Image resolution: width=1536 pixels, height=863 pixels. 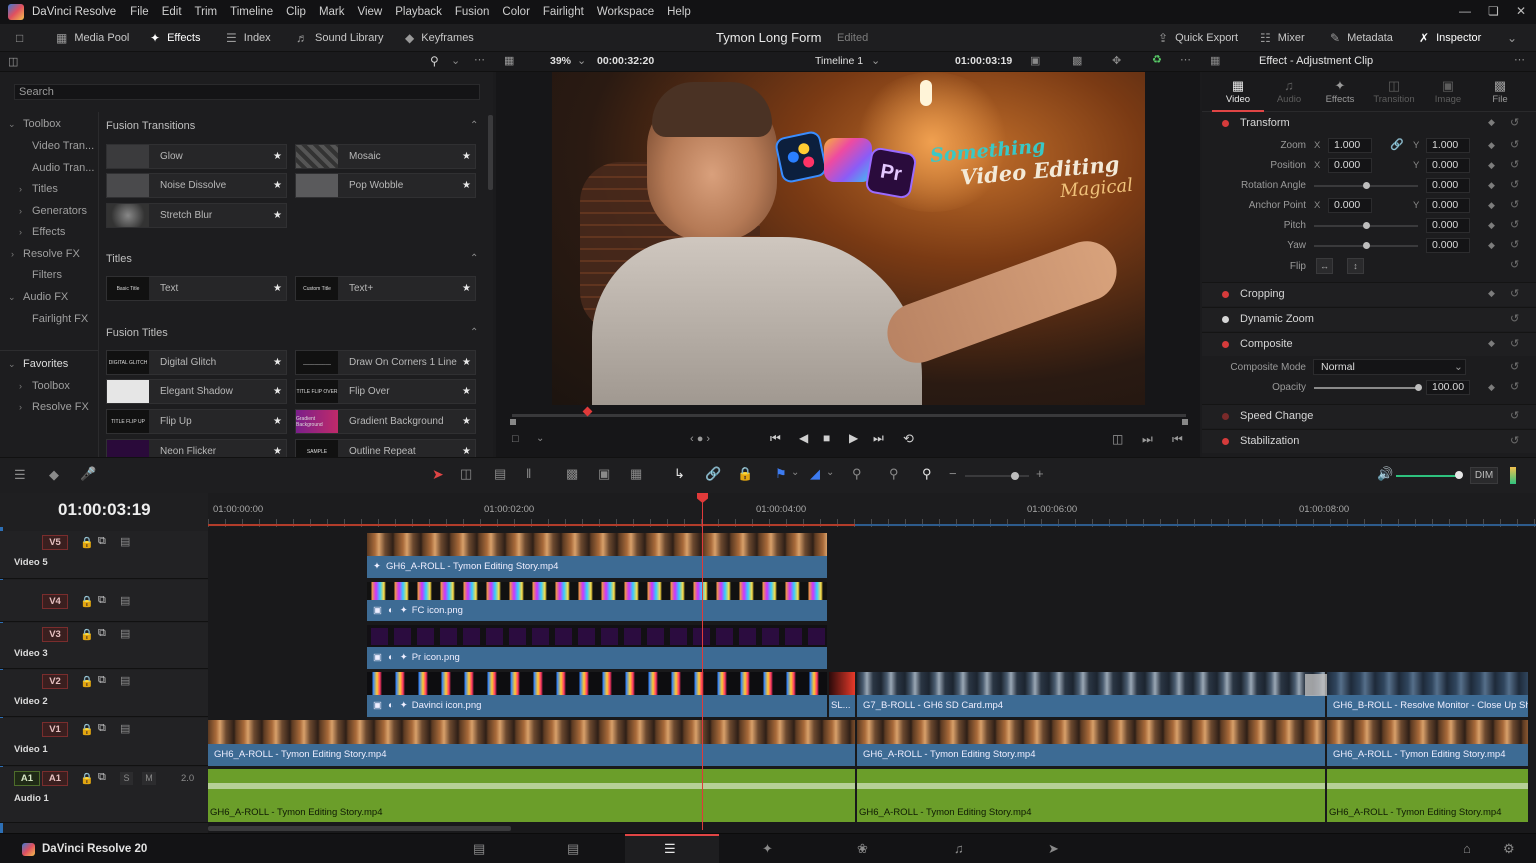 What do you see at coordinates (27, 778) in the screenshot?
I see `track-source-a1: A1` at bounding box center [27, 778].